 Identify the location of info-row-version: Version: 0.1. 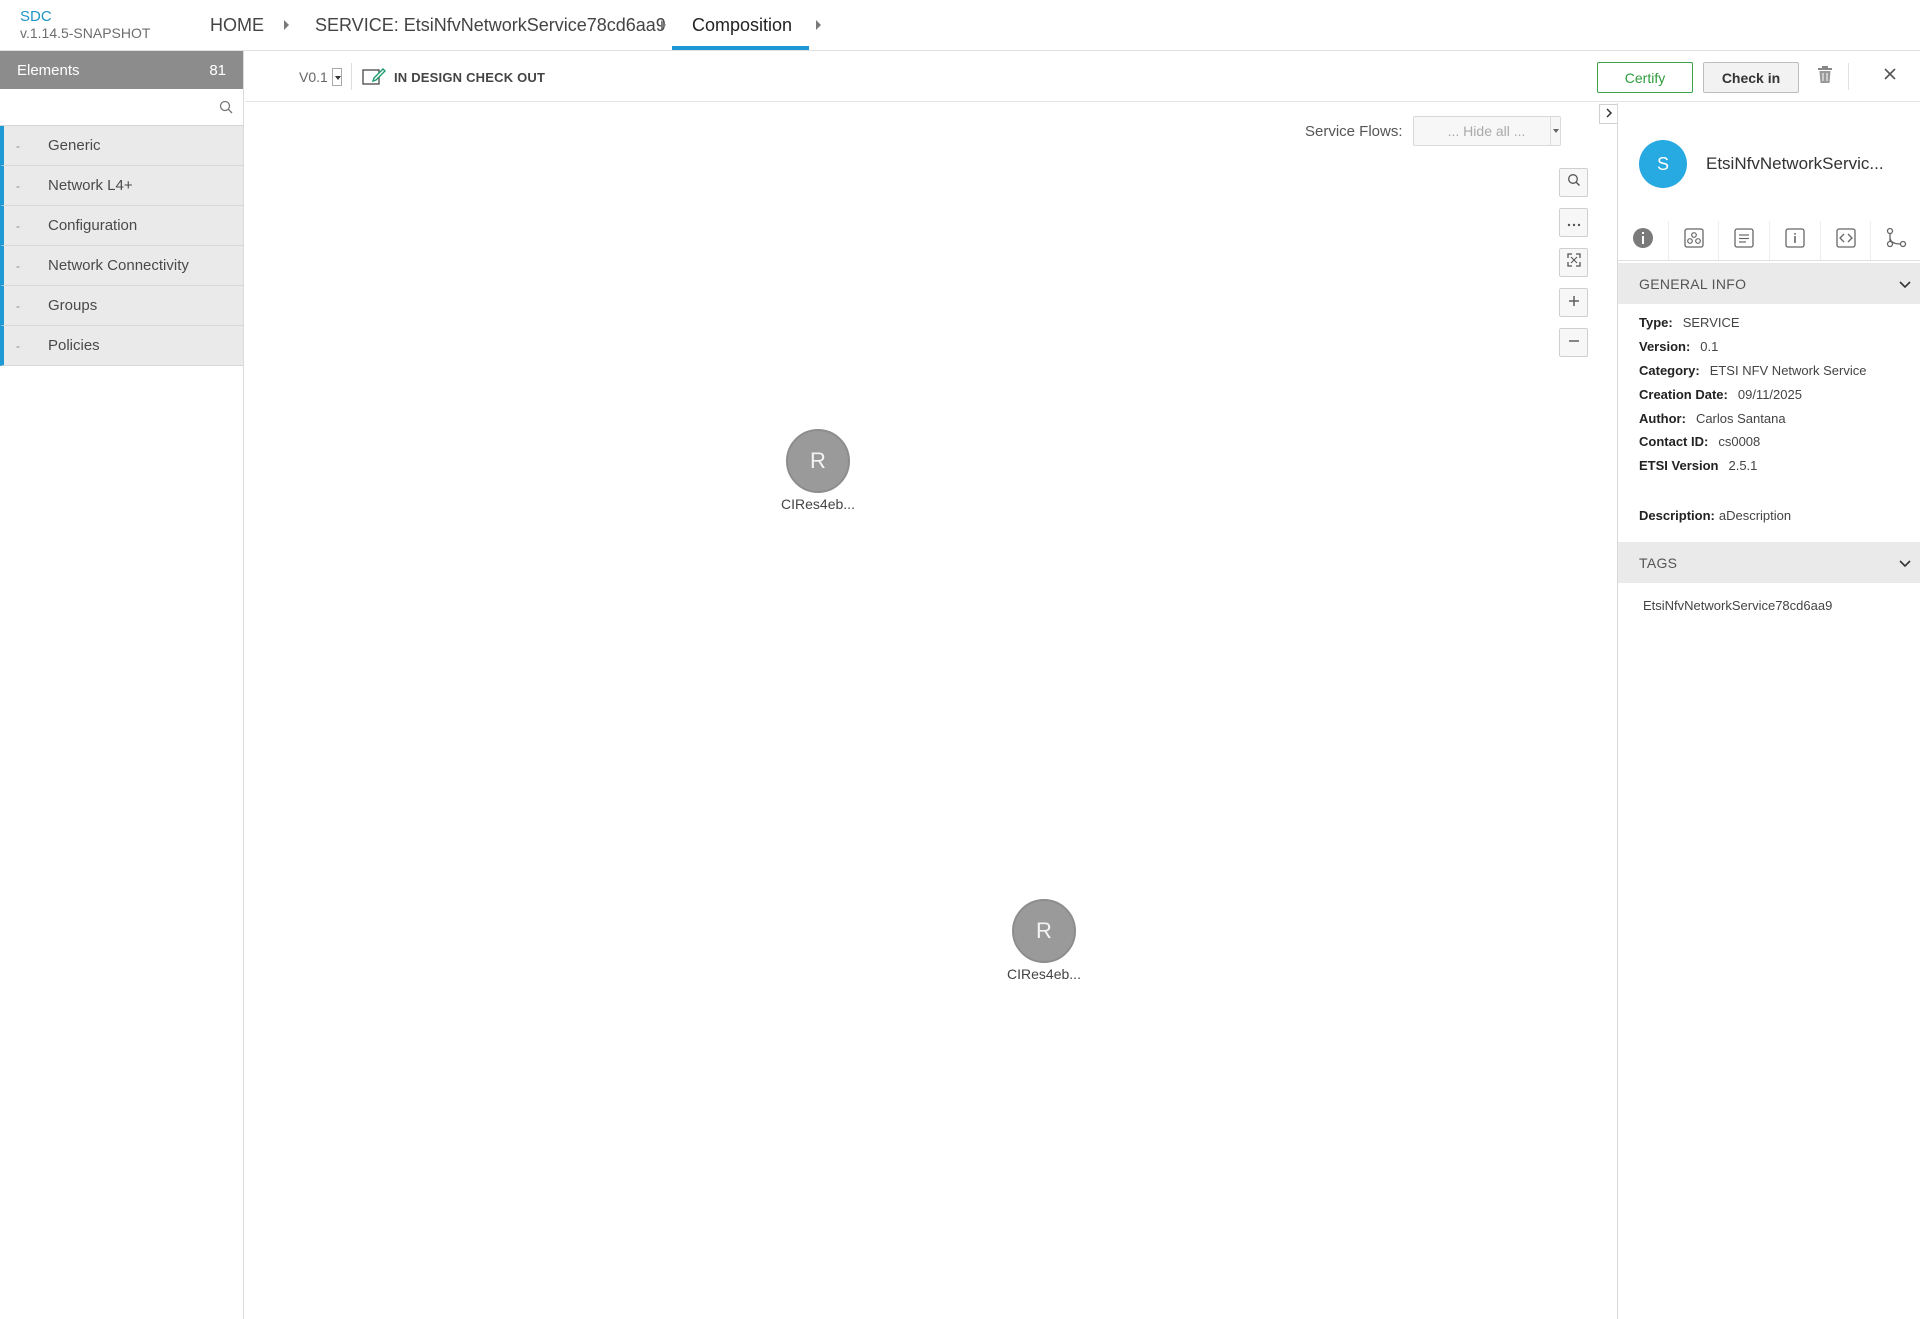
(1678, 346).